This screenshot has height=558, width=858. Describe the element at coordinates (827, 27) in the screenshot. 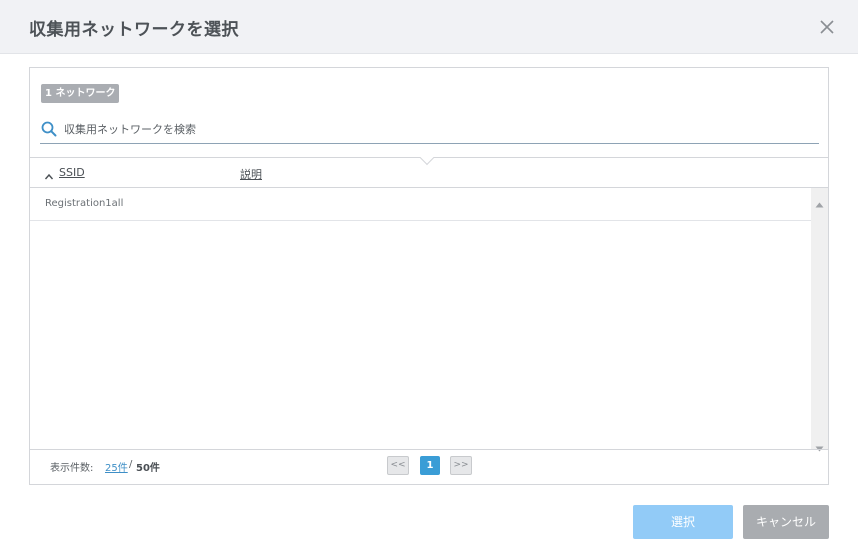

I see `close-icon` at that location.